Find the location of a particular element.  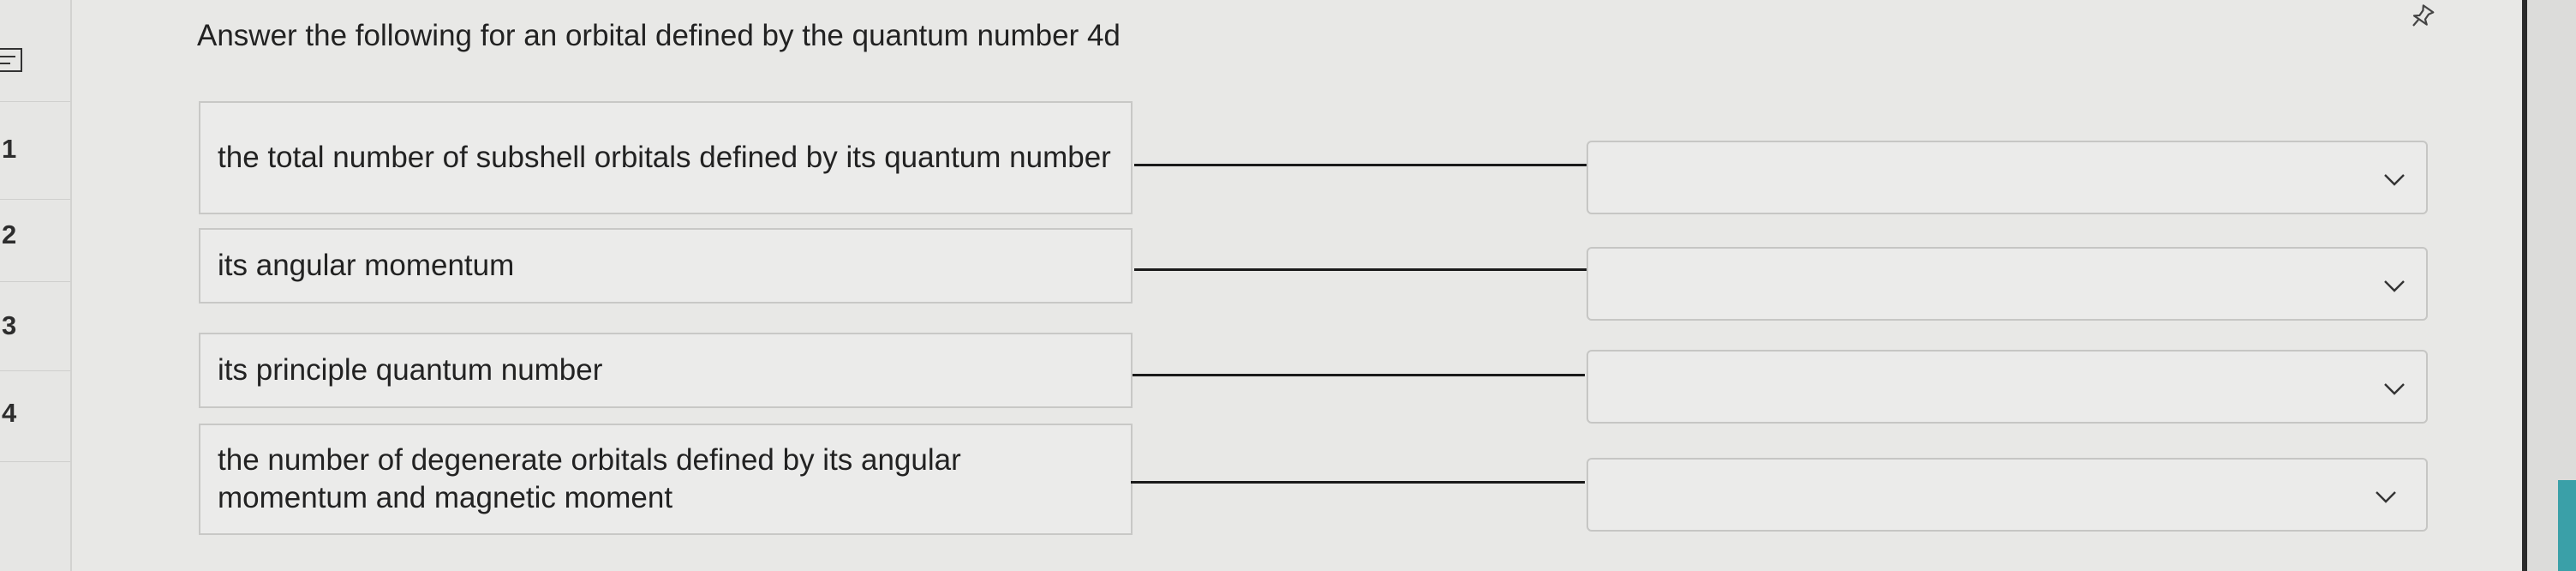

rail-number-1: 1 is located at coordinates (9, 149).